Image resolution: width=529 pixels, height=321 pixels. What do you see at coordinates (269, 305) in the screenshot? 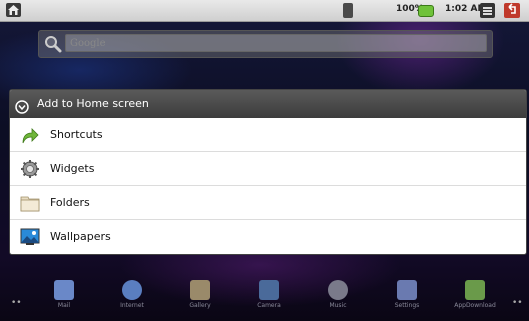
I see `dock-app-label: Camera` at bounding box center [269, 305].